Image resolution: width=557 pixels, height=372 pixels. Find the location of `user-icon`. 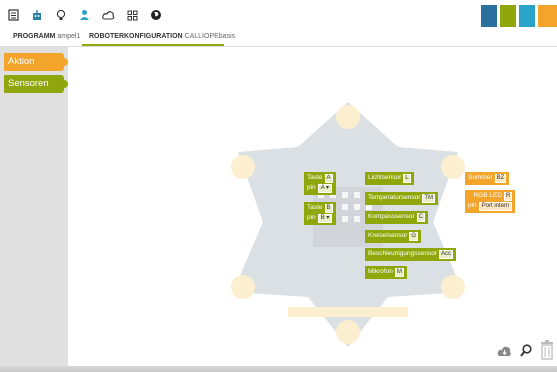

user-icon is located at coordinates (84, 15).